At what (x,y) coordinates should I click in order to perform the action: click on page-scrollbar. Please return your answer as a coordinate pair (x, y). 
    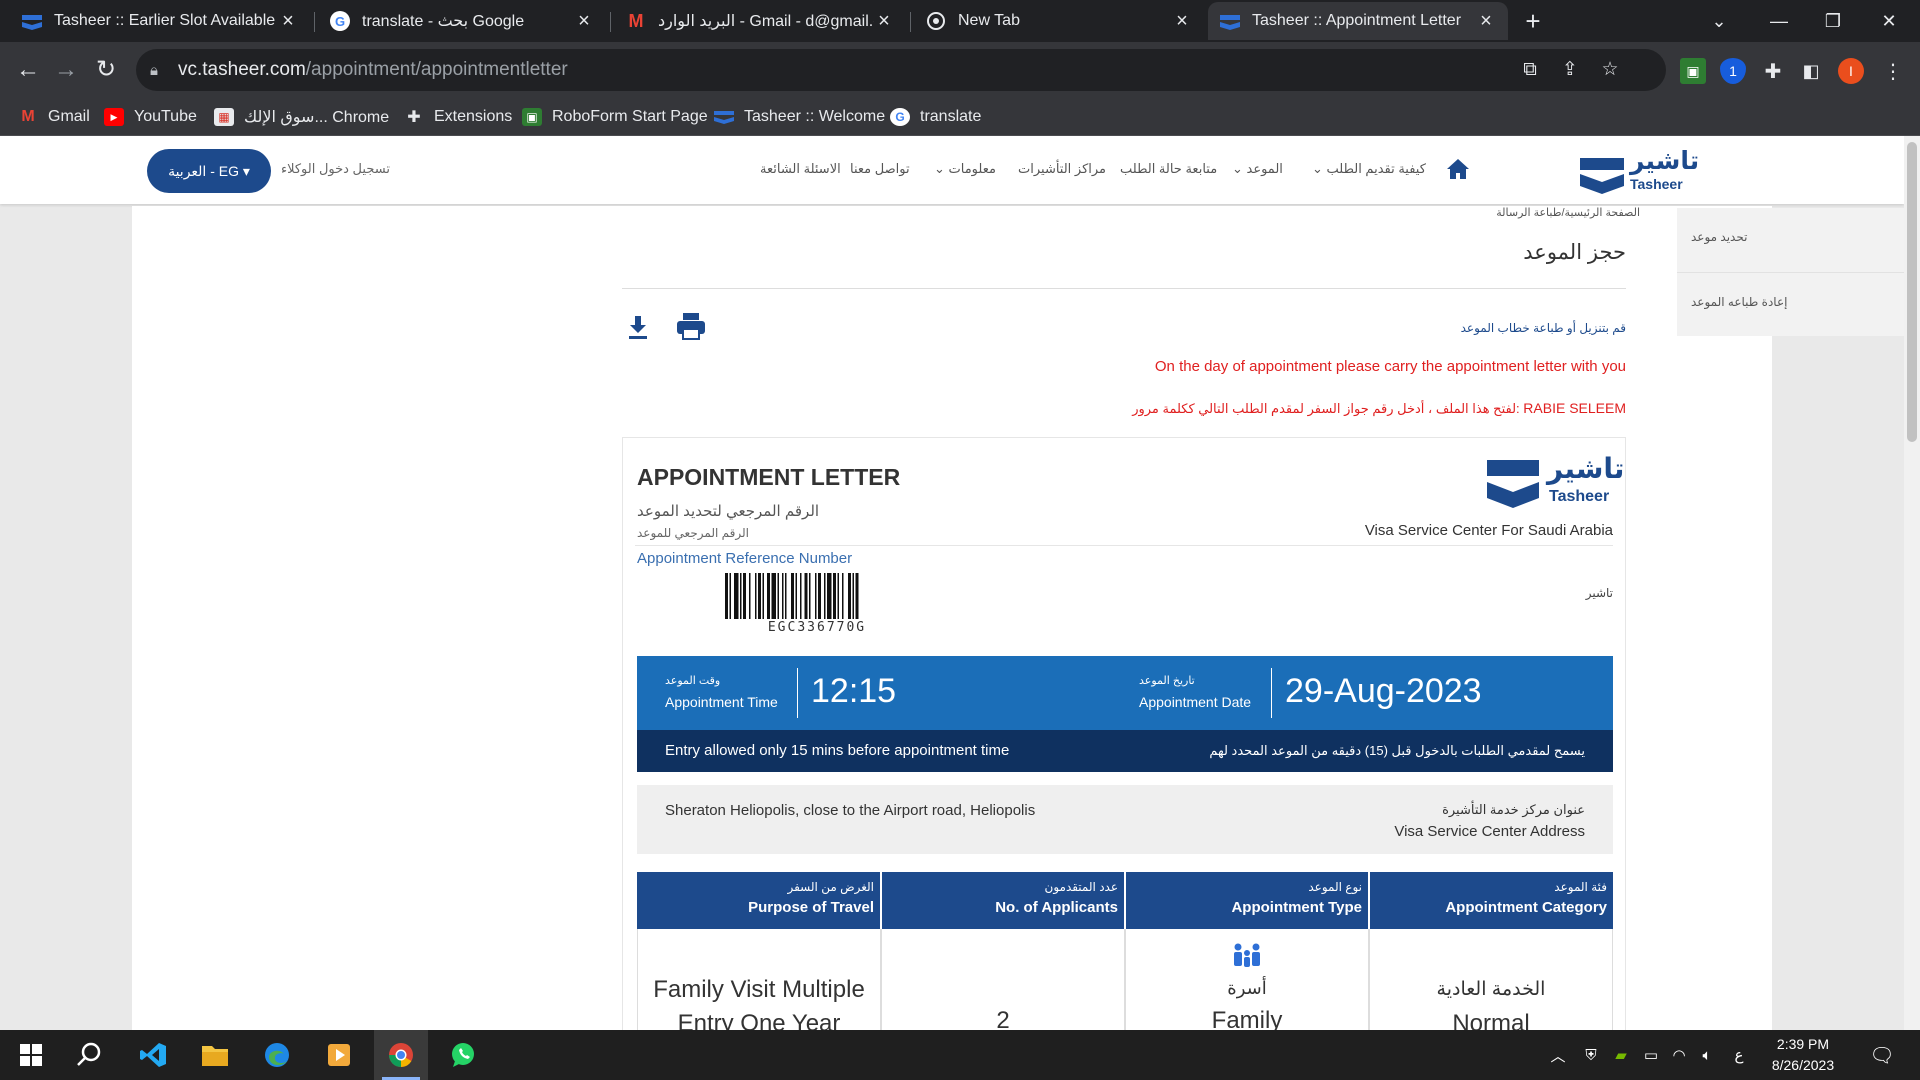
    Looking at the image, I should click on (1912, 583).